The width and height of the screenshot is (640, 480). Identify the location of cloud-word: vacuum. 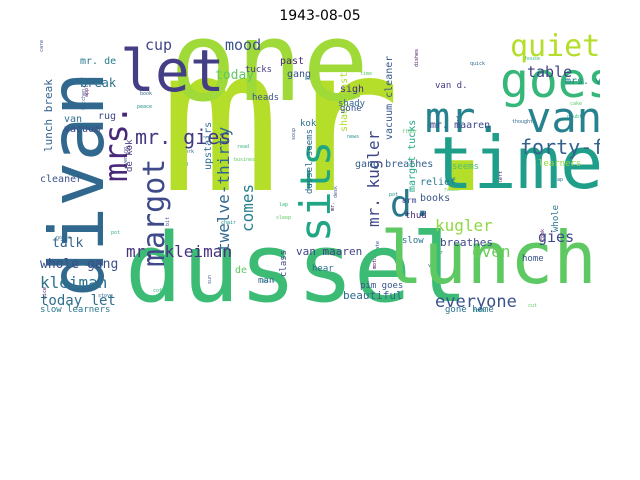
(82, 129).